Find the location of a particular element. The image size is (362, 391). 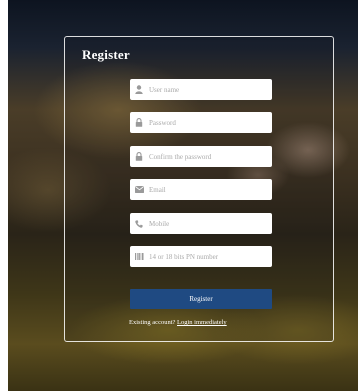

email-field is located at coordinates (201, 189).